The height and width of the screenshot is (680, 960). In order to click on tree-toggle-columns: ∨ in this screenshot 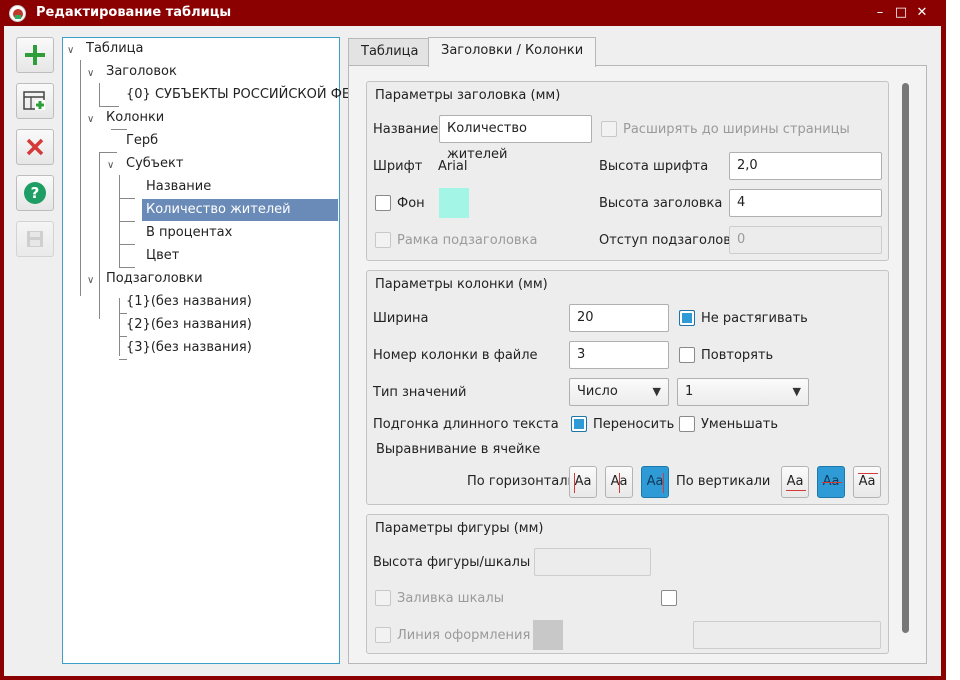, I will do `click(90, 119)`.